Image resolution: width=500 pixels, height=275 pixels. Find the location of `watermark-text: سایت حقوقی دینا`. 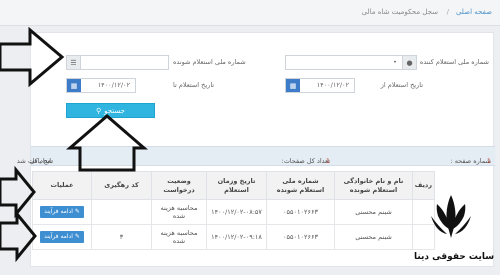

watermark-text: سایت حقوقی دینا is located at coordinates (454, 257).